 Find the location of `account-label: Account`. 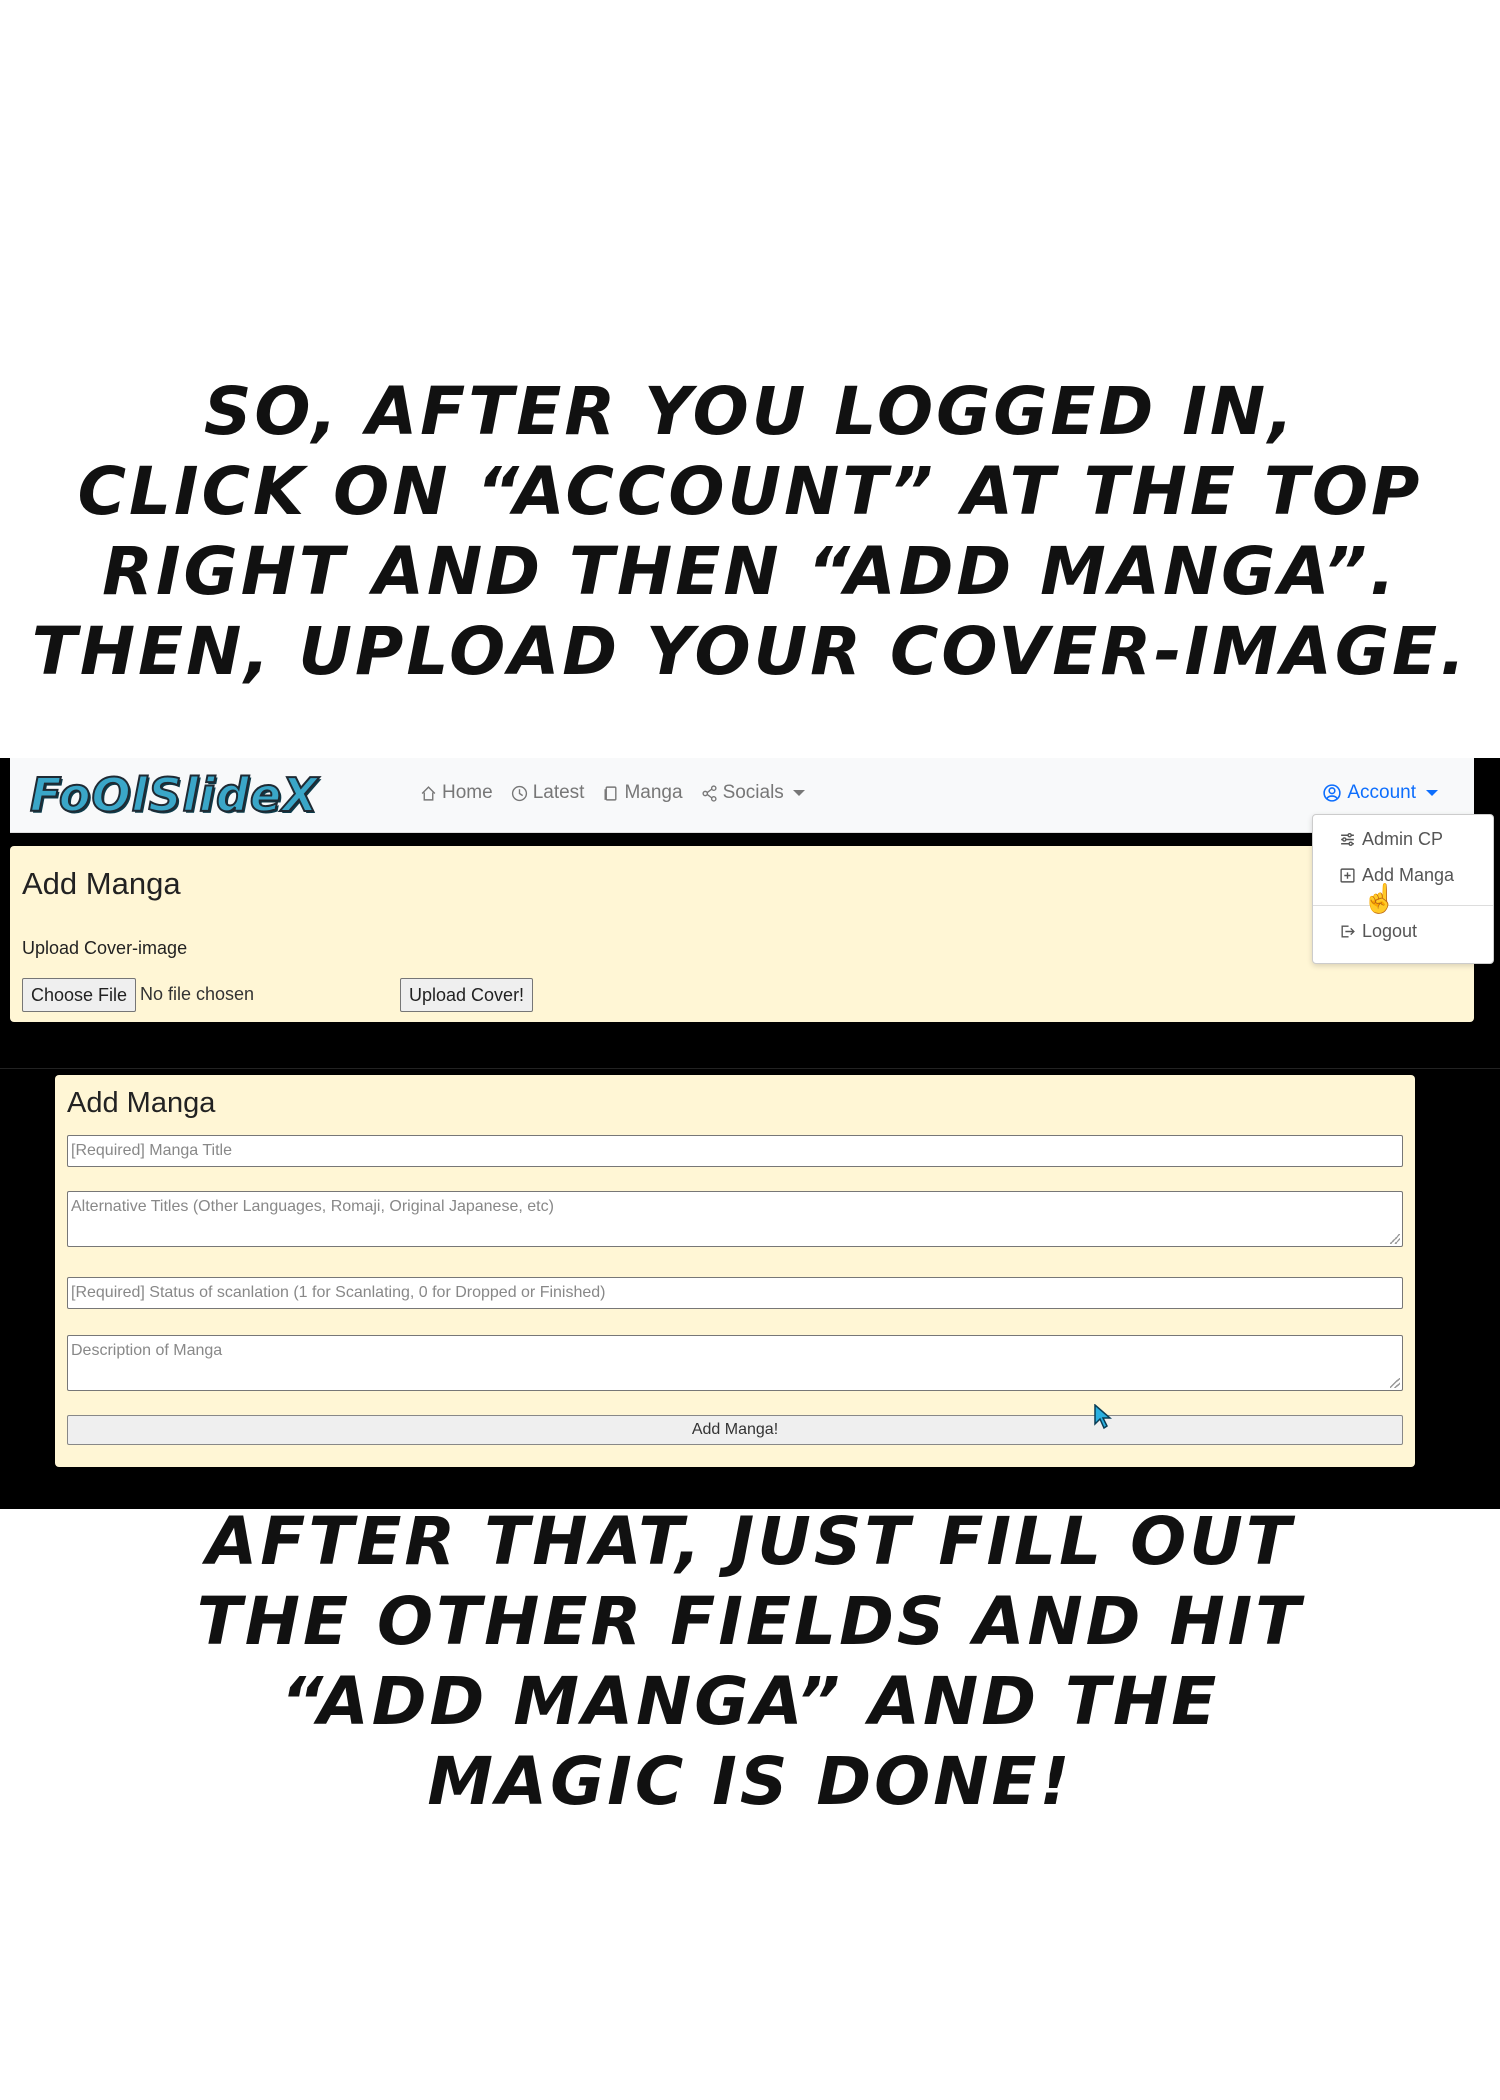

account-label: Account is located at coordinates (1381, 792).